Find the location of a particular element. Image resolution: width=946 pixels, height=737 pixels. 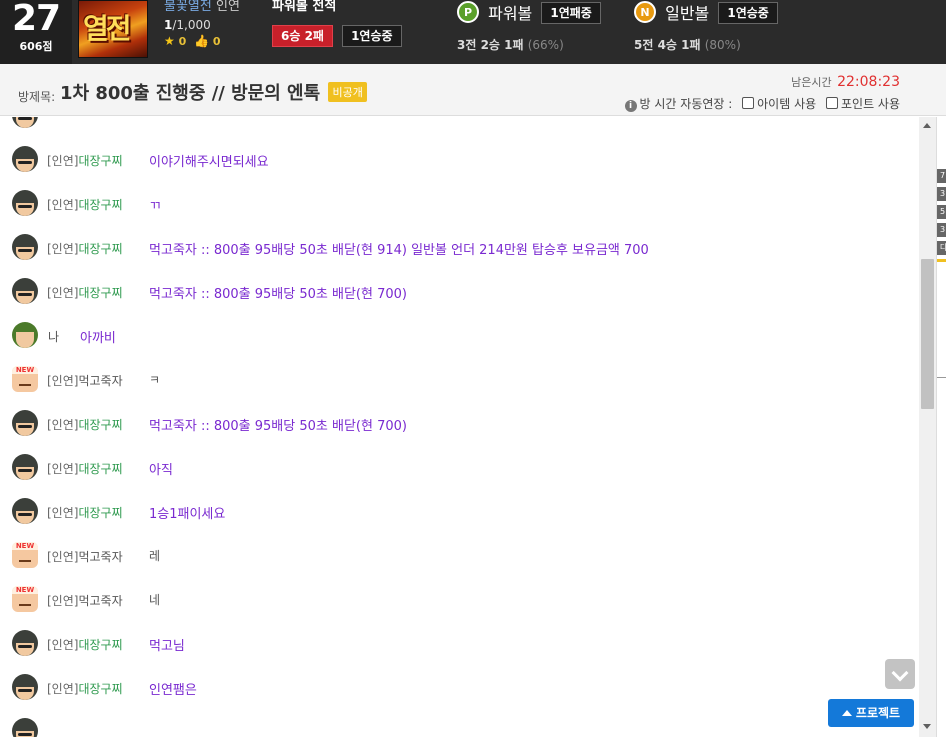

power-ball-record: 3전 2승 1패 (66%) is located at coordinates (510, 44).